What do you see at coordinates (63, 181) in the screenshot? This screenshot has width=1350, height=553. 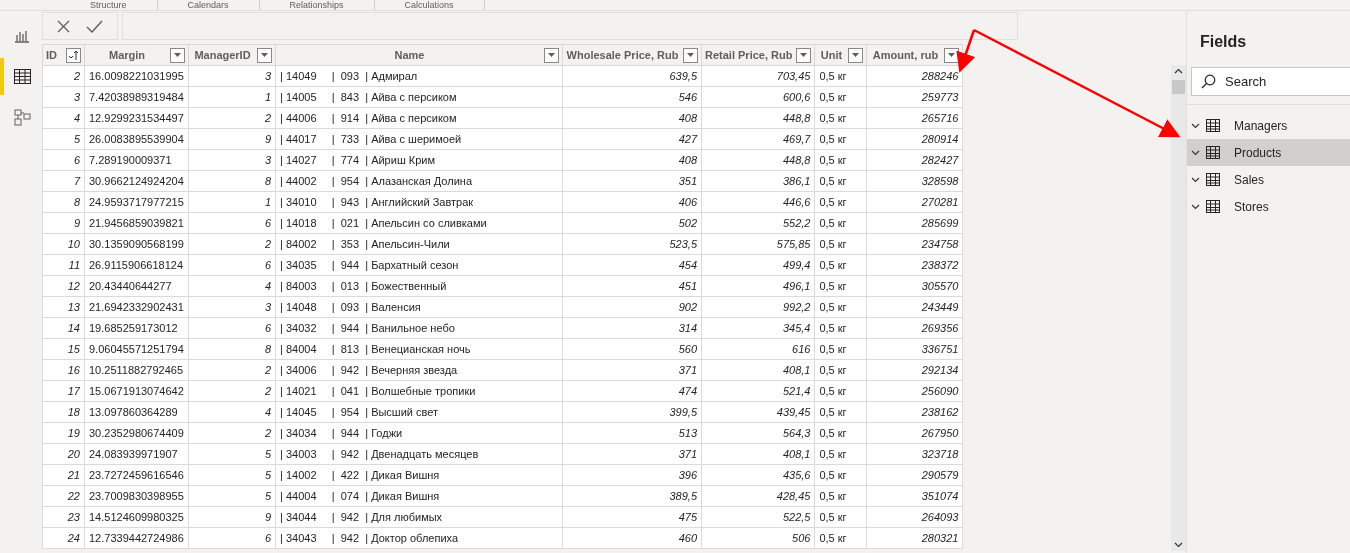 I see `table-cell: 7` at bounding box center [63, 181].